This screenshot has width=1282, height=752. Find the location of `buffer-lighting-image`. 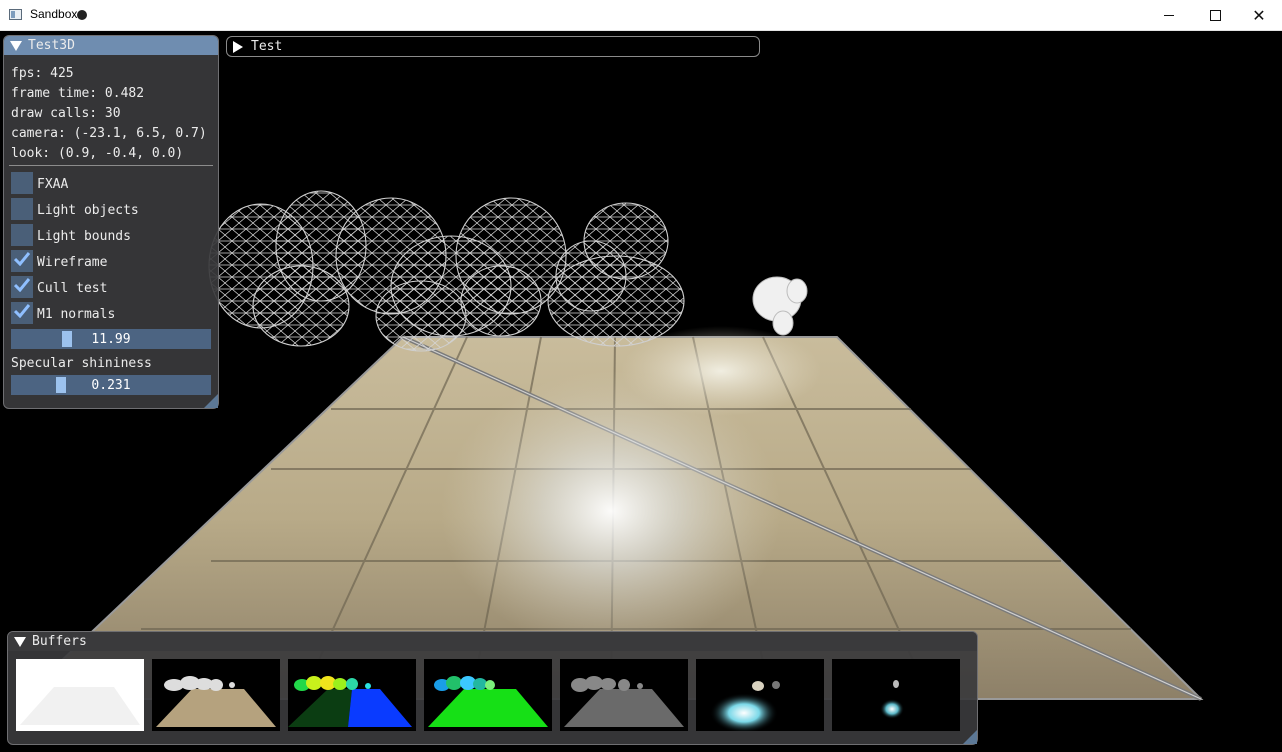

buffer-lighting-image is located at coordinates (745, 706).